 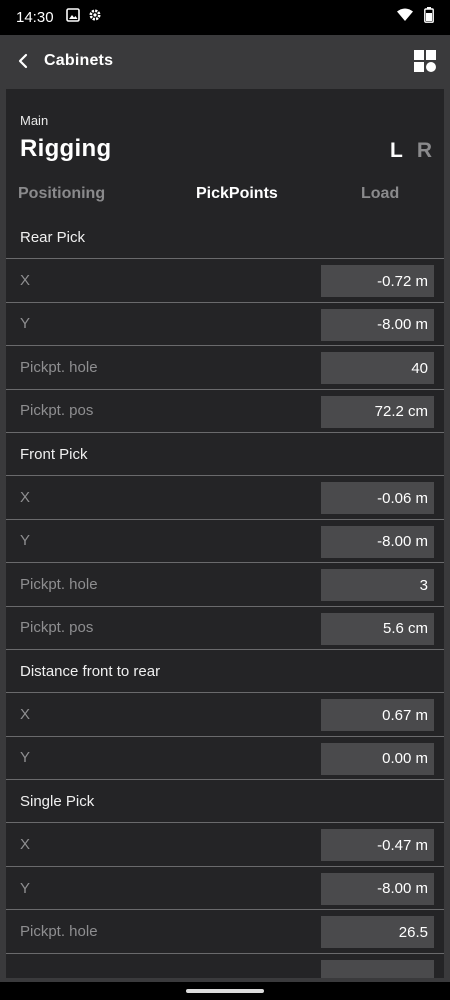 I want to click on section-header: Distance front to rear, so click(x=225, y=672).